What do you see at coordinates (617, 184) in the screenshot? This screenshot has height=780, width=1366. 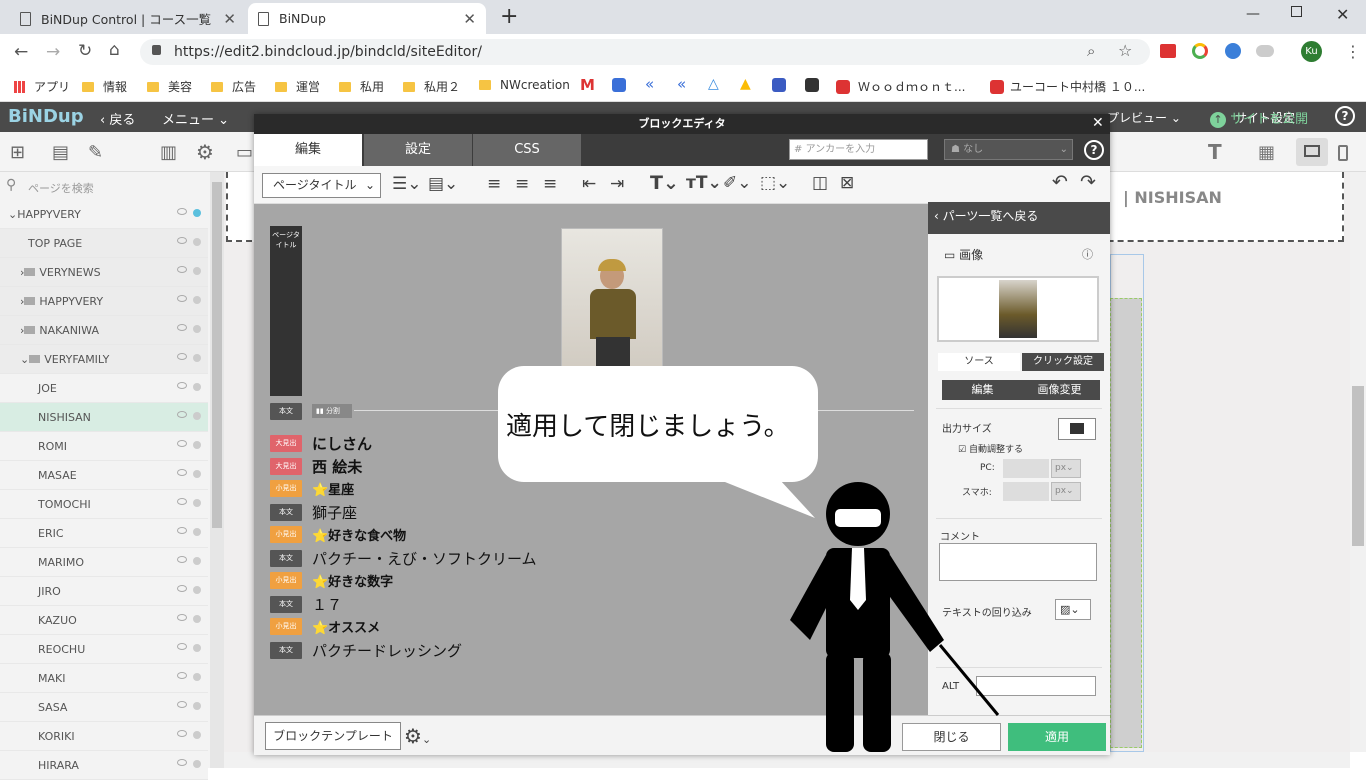 I see `indent-icon: ⇥` at bounding box center [617, 184].